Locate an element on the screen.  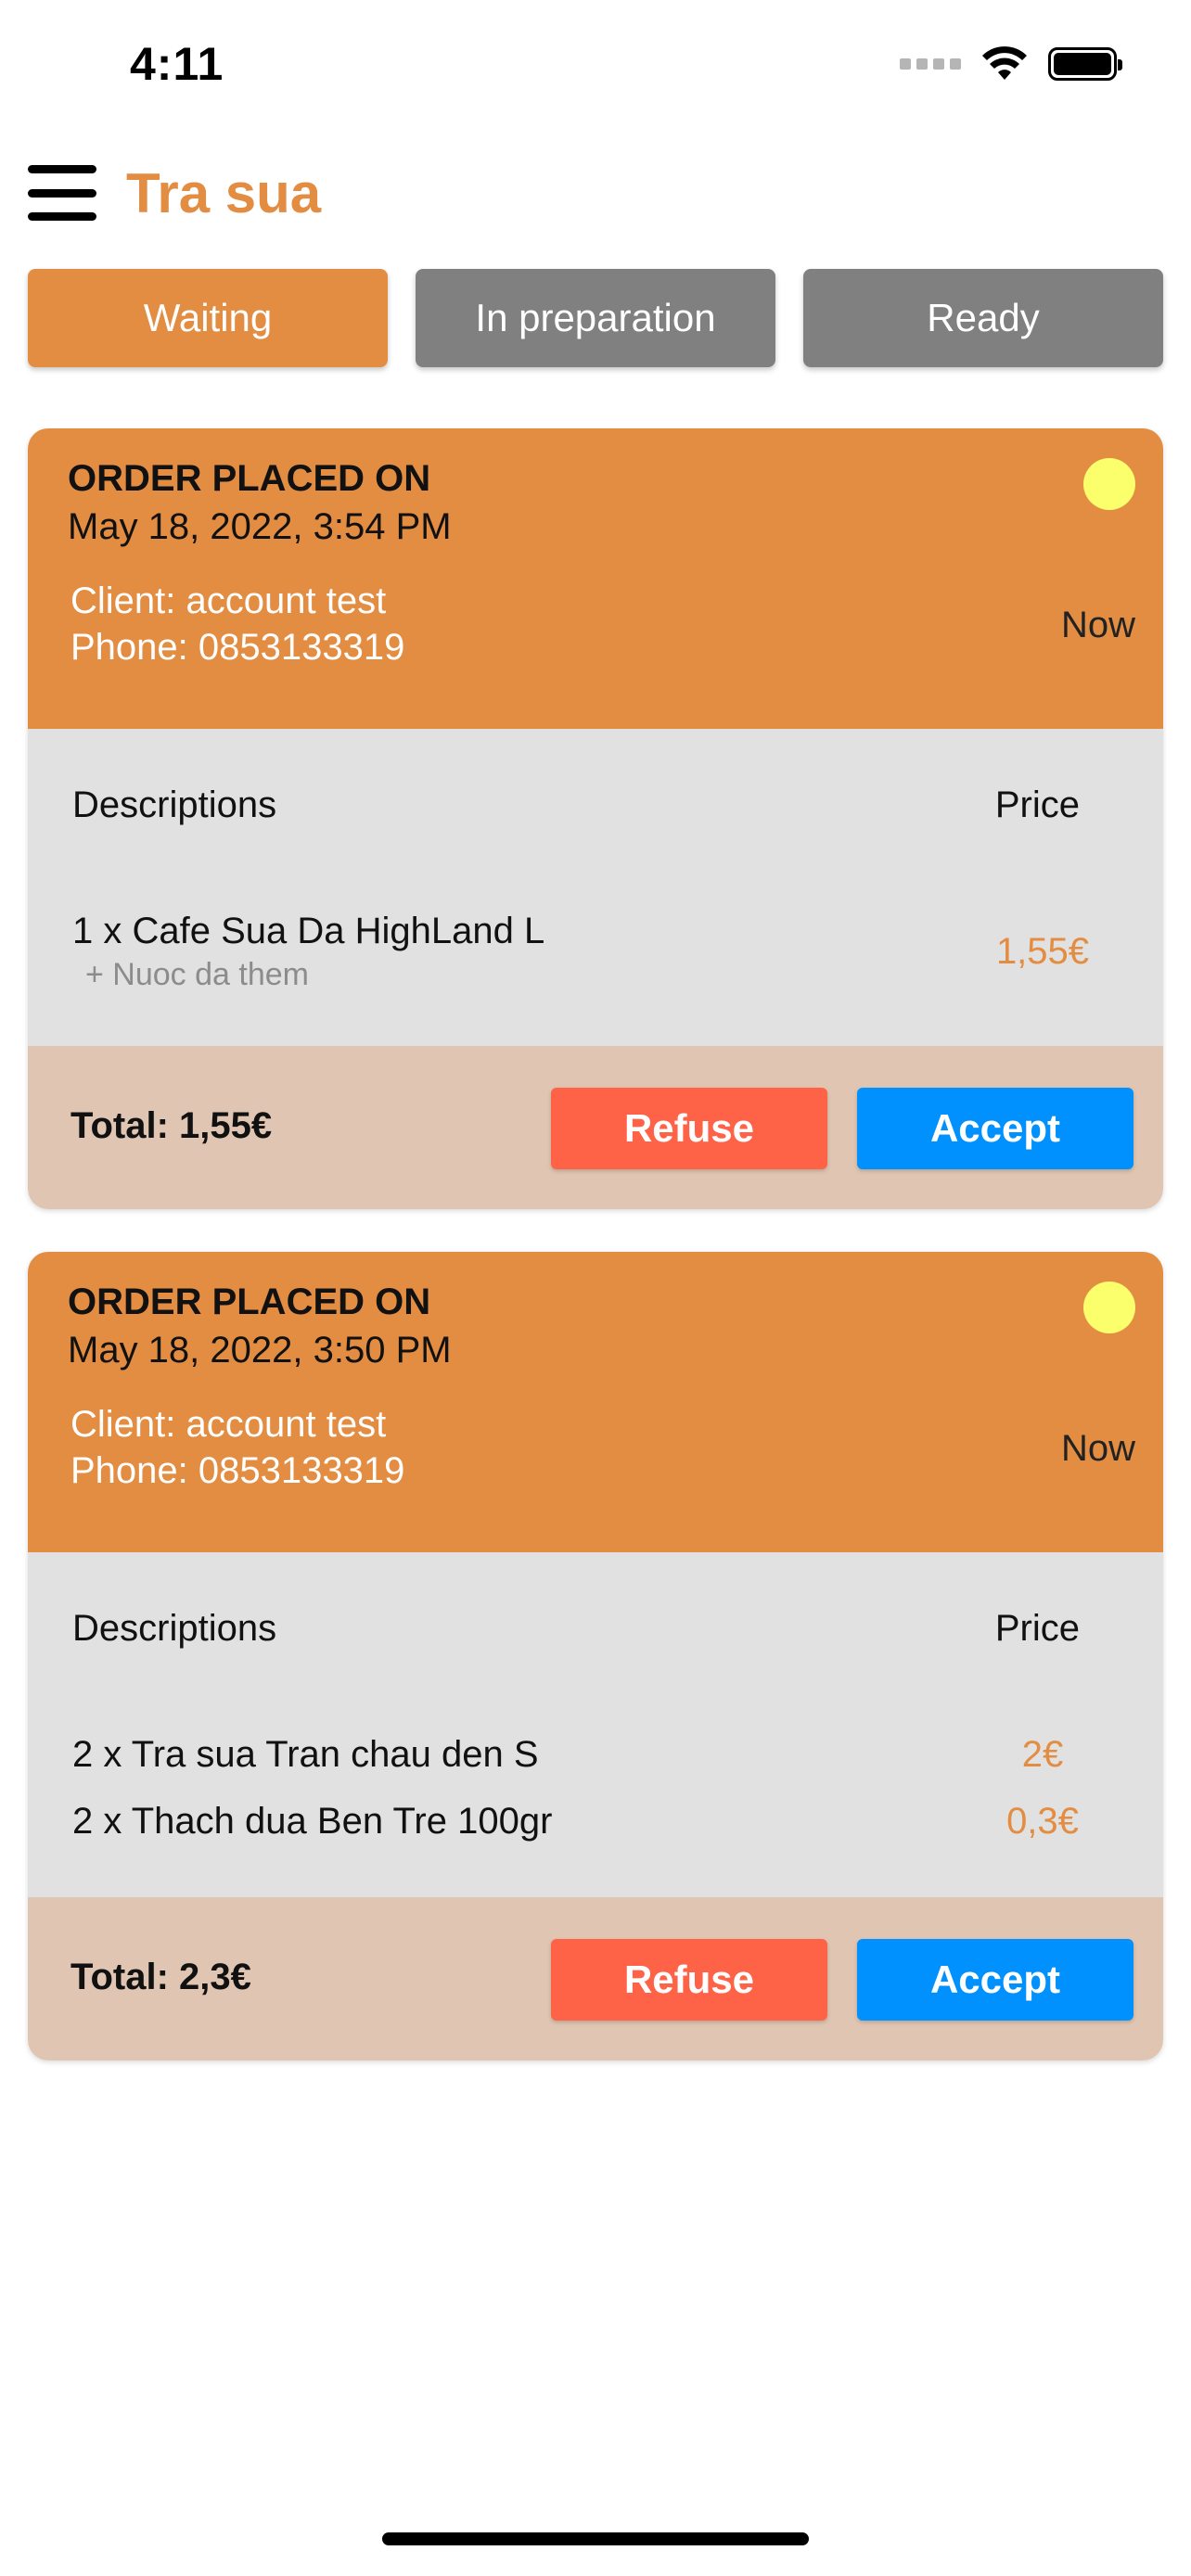
order-item-price: 1,55€ is located at coordinates (1042, 951).